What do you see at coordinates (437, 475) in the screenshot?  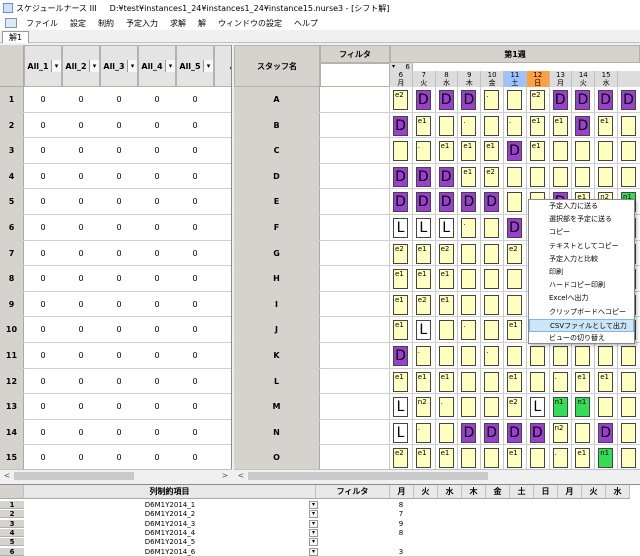 I see `right-horizontal-scrollbar: <` at bounding box center [437, 475].